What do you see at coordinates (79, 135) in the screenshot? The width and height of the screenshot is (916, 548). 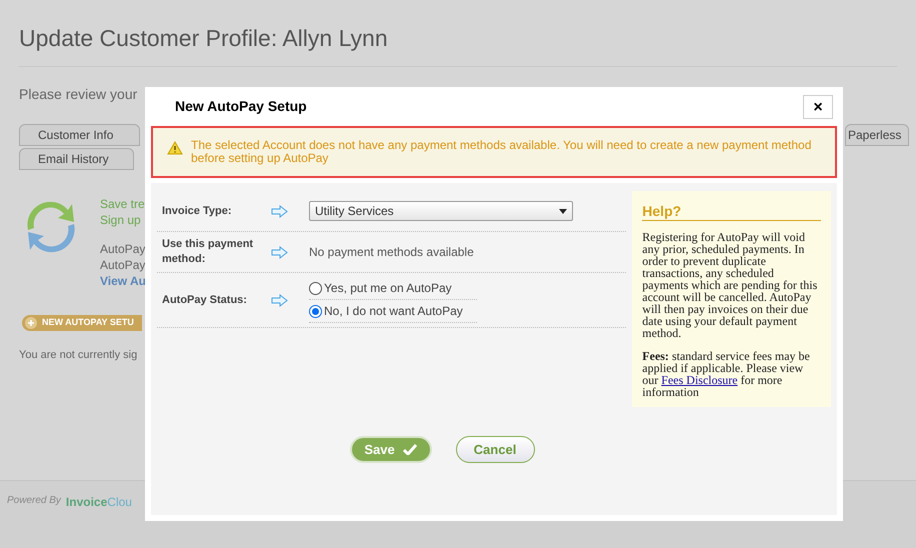 I see `tab: Customer Info` at bounding box center [79, 135].